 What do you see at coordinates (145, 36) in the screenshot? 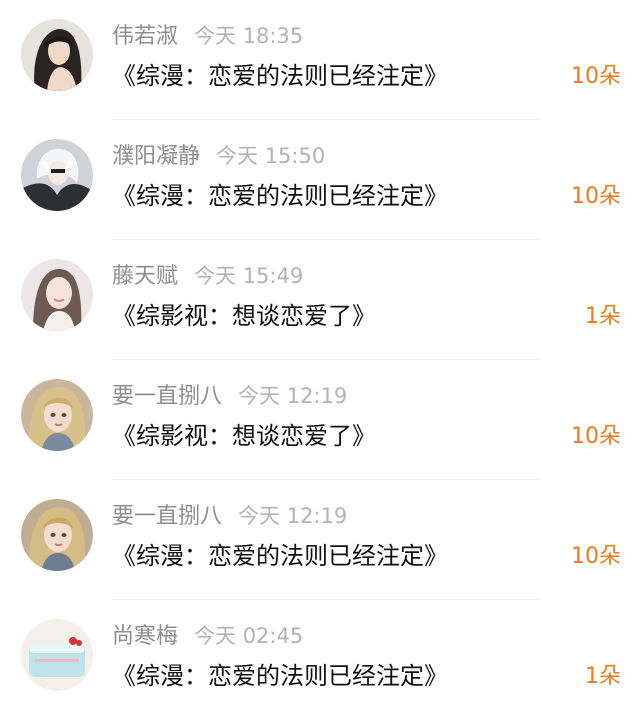
I see `username: 伟若淑` at bounding box center [145, 36].